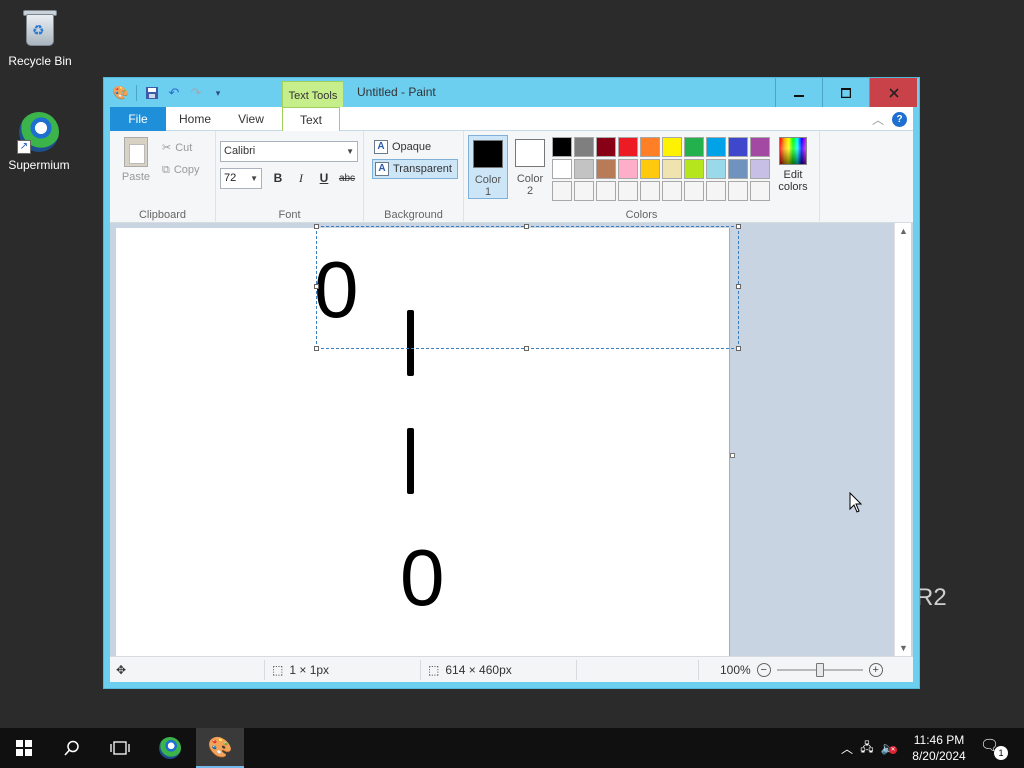  I want to click on scroll-up-icon: ▲, so click(903, 231).